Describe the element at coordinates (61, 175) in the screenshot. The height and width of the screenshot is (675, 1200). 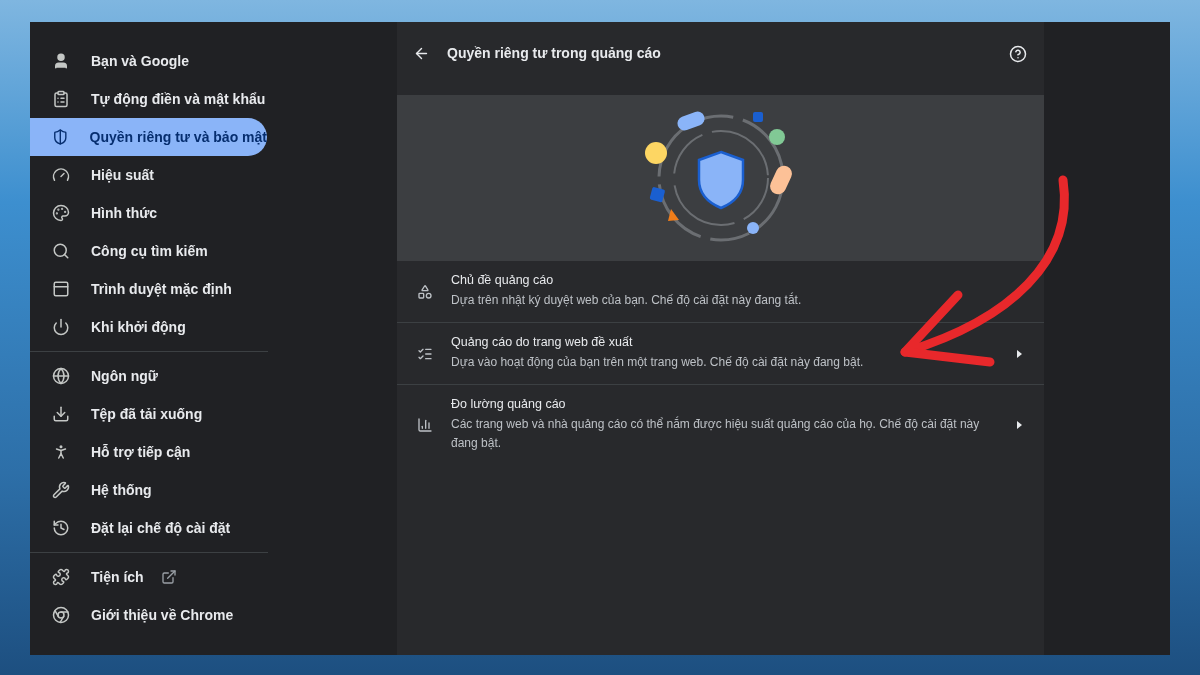
I see `gauge-icon` at that location.